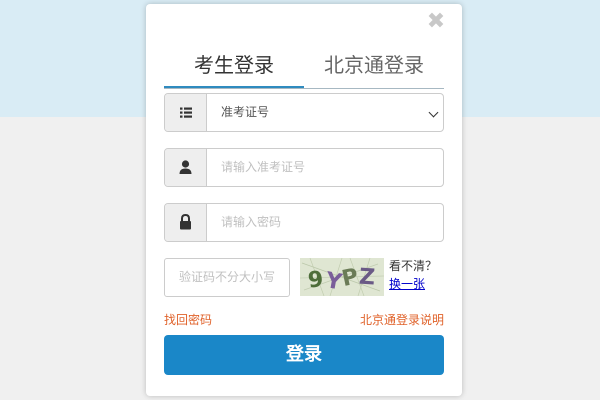 The height and width of the screenshot is (400, 600). Describe the element at coordinates (304, 355) in the screenshot. I see `login-button: 登录` at that location.